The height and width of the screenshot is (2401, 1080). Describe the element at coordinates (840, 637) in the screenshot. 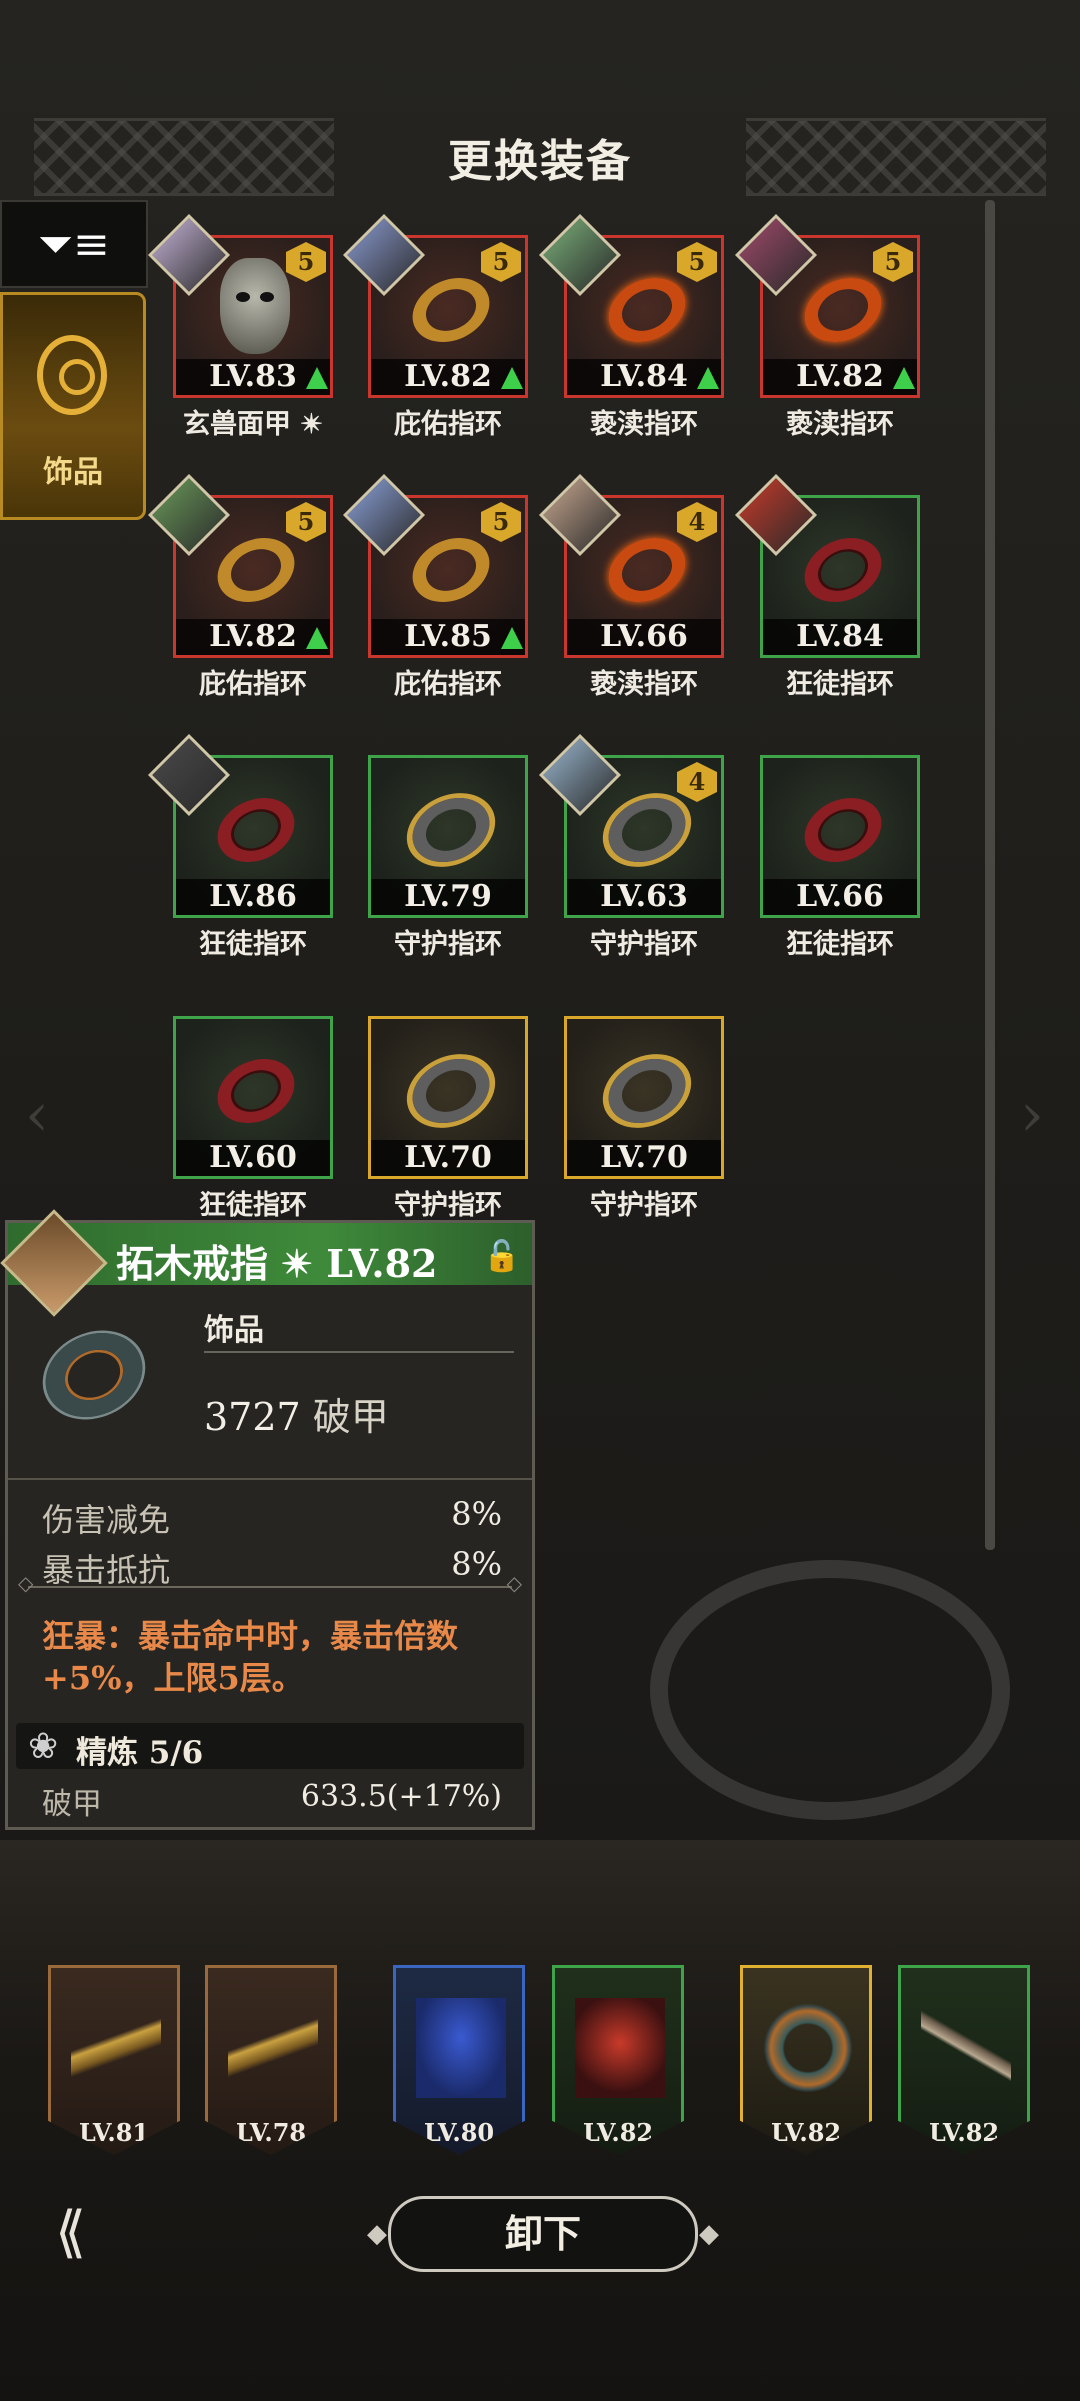

I see `item-level: LV.84` at that location.